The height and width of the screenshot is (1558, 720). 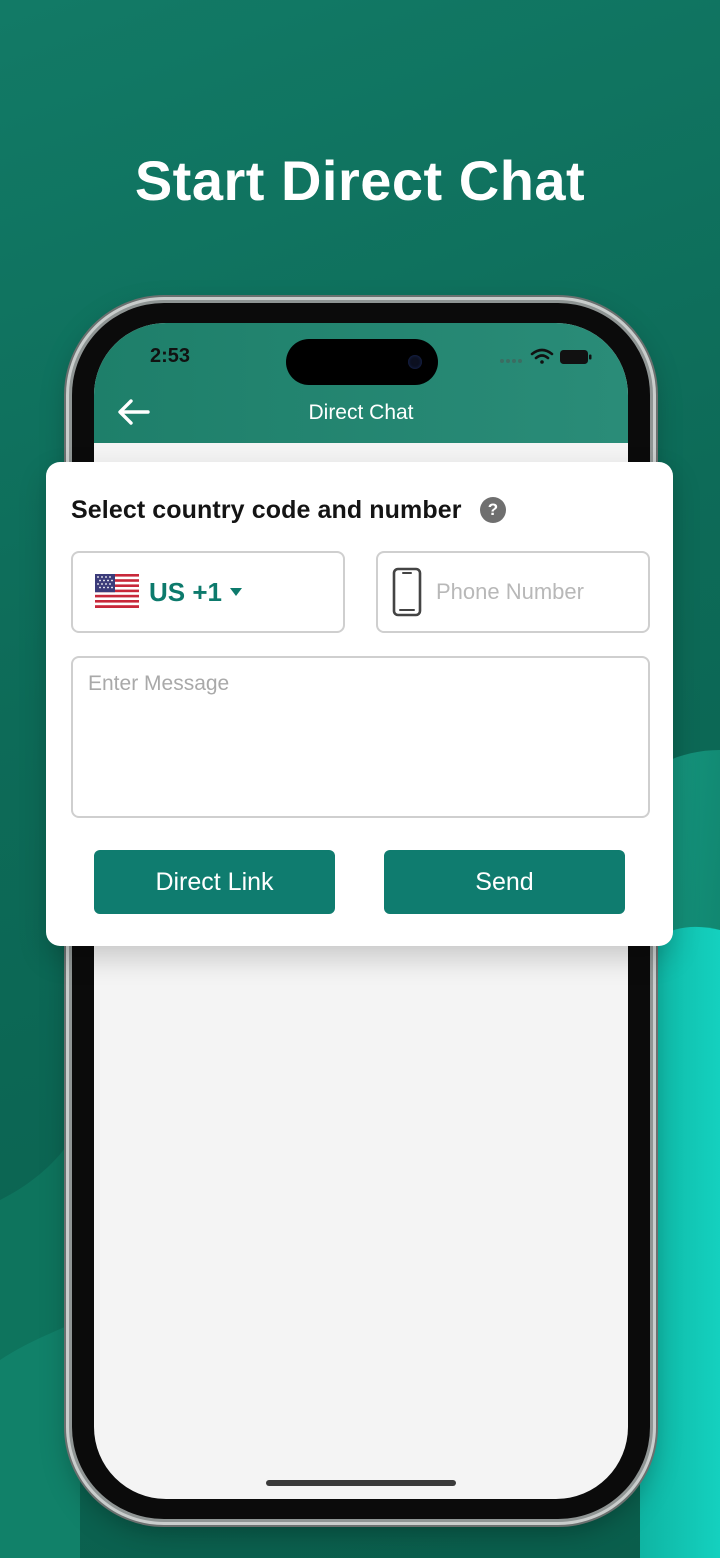 What do you see at coordinates (185, 592) in the screenshot?
I see `country-code-label: US +1` at bounding box center [185, 592].